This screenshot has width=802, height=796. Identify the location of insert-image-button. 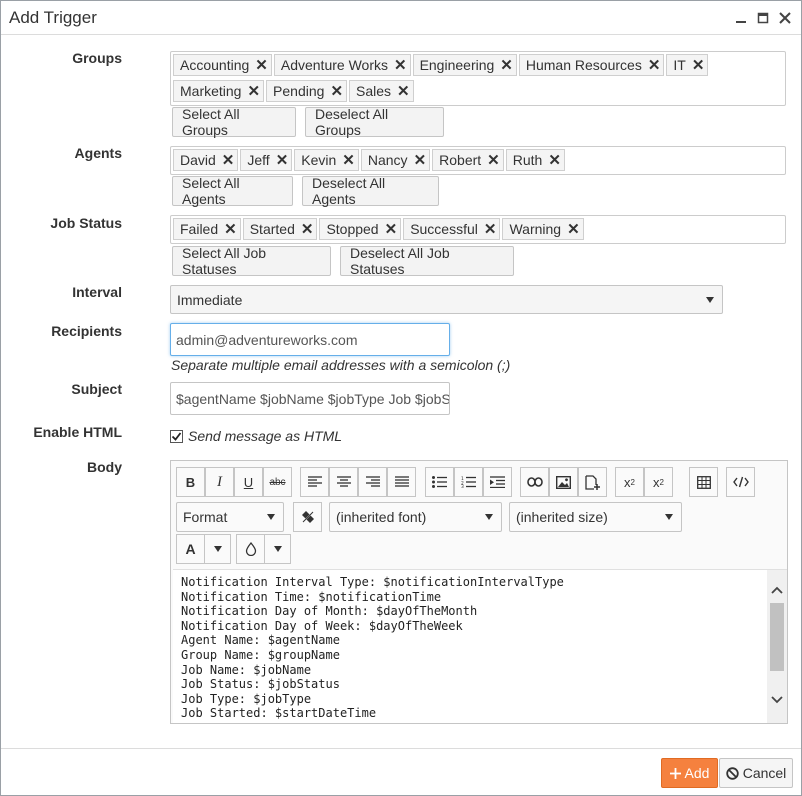
(563, 482).